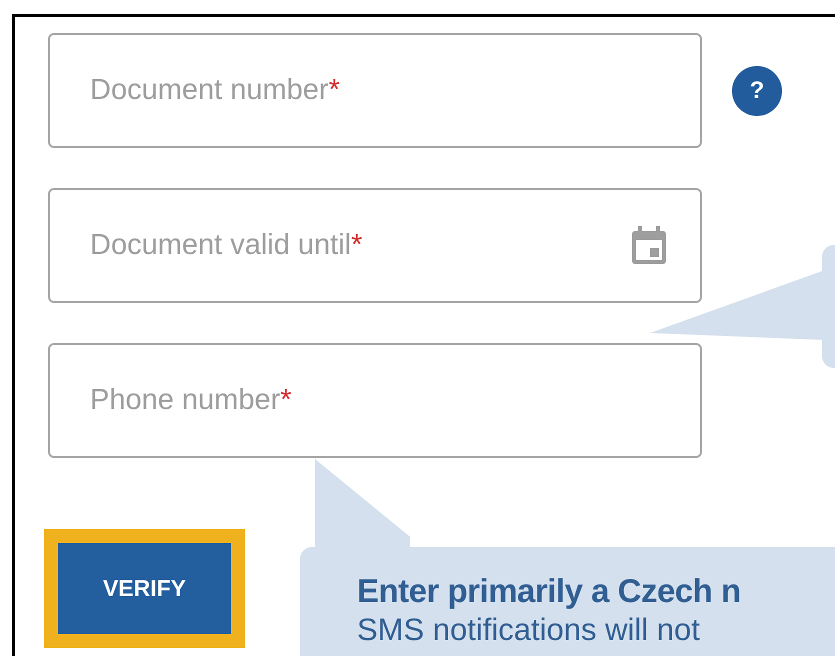  I want to click on hint-title: Enter primarily a Czech n, so click(549, 591).